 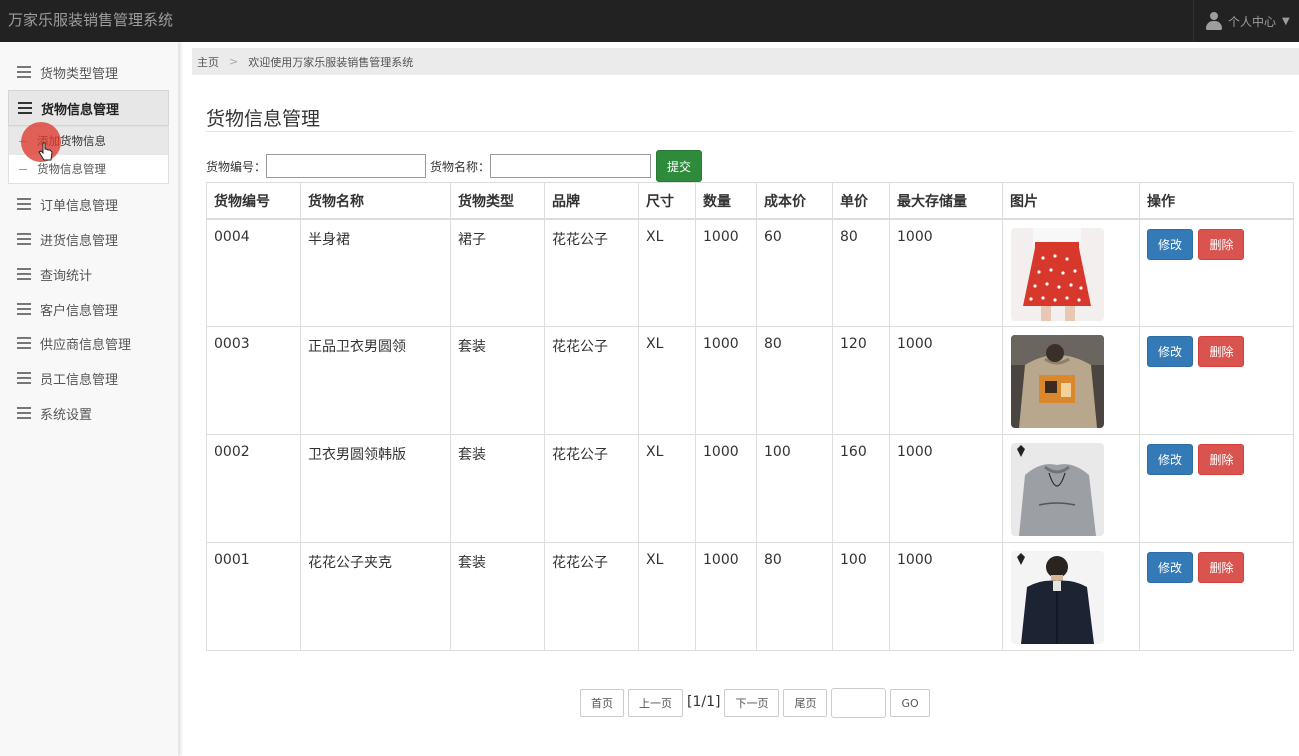 What do you see at coordinates (45, 151) in the screenshot?
I see `hand-cursor-icon` at bounding box center [45, 151].